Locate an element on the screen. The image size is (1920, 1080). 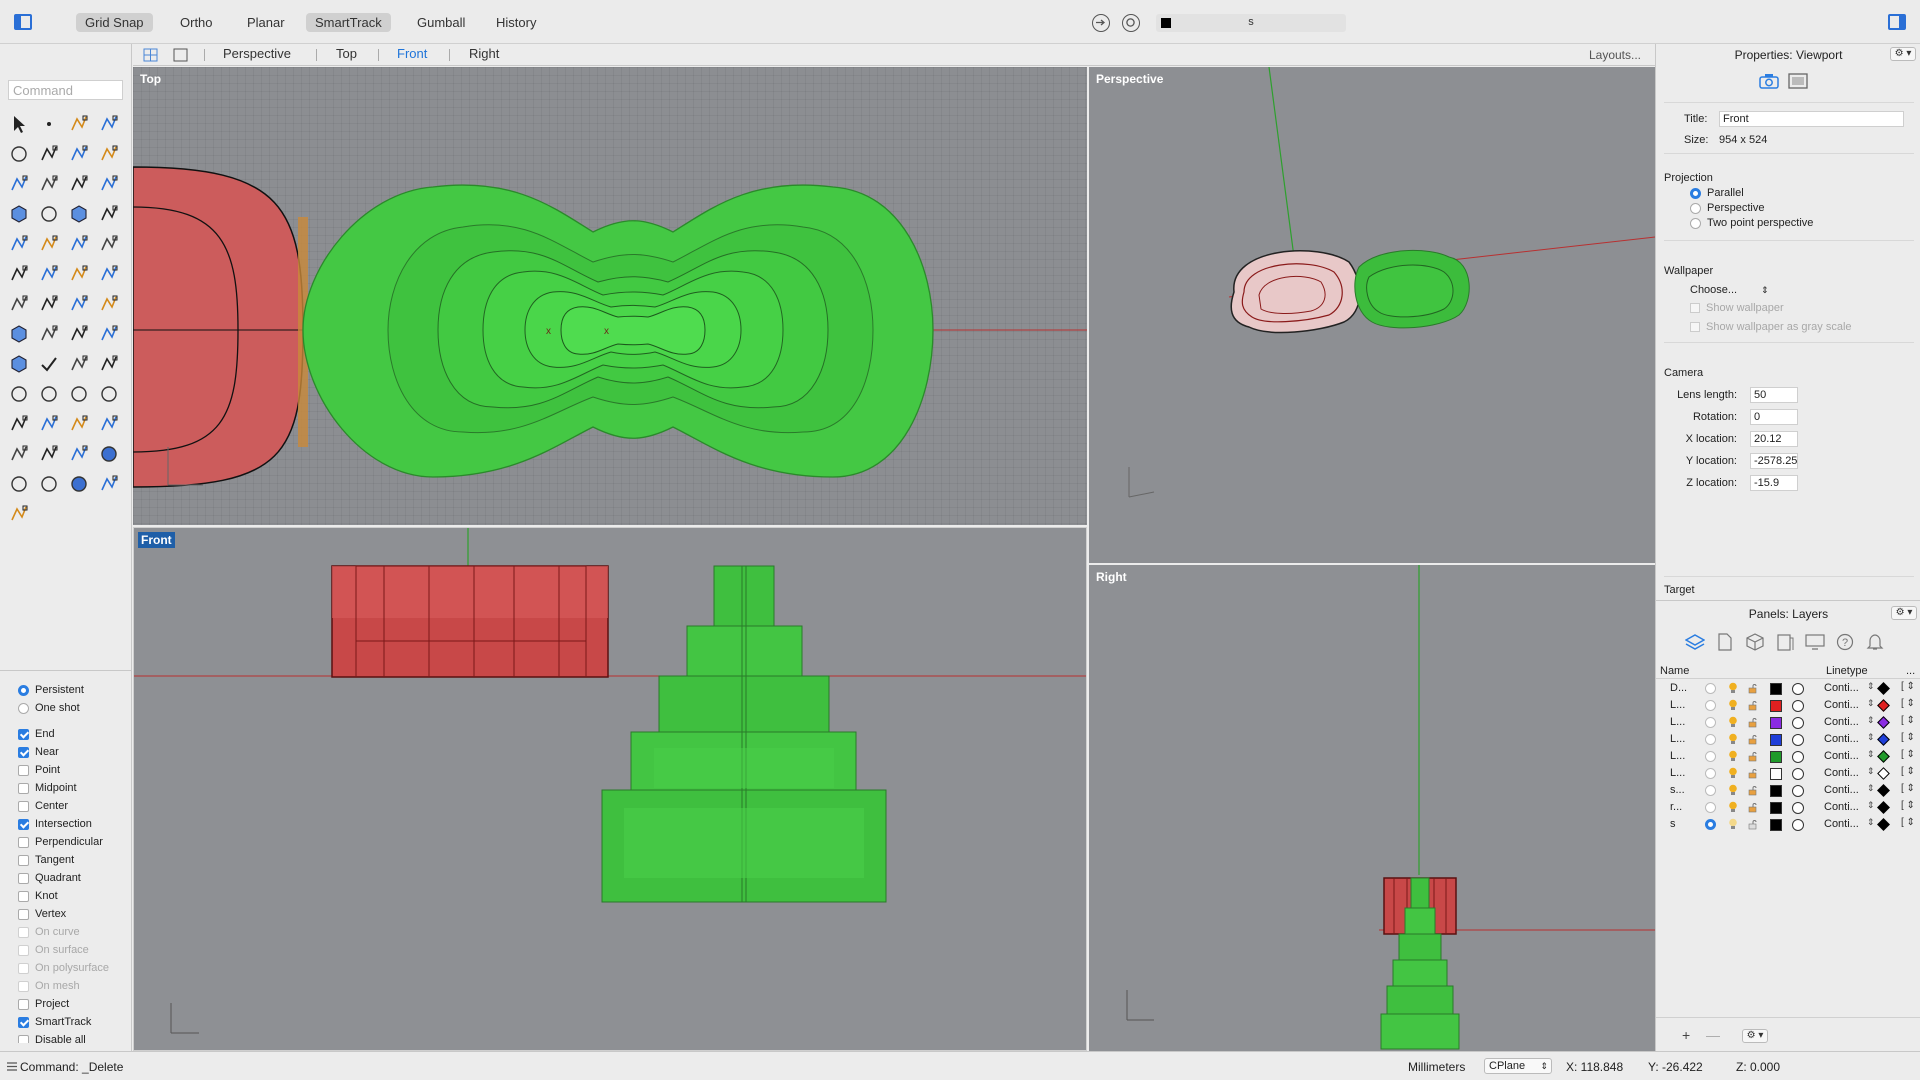
circle-icon is located at coordinates (19, 154).